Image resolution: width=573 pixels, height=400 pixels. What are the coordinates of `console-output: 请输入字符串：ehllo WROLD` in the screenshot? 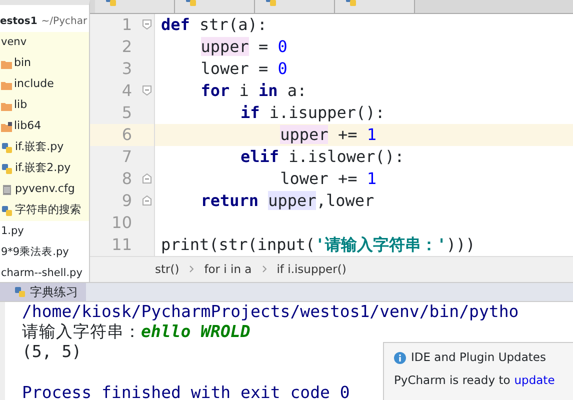 It's located at (136, 332).